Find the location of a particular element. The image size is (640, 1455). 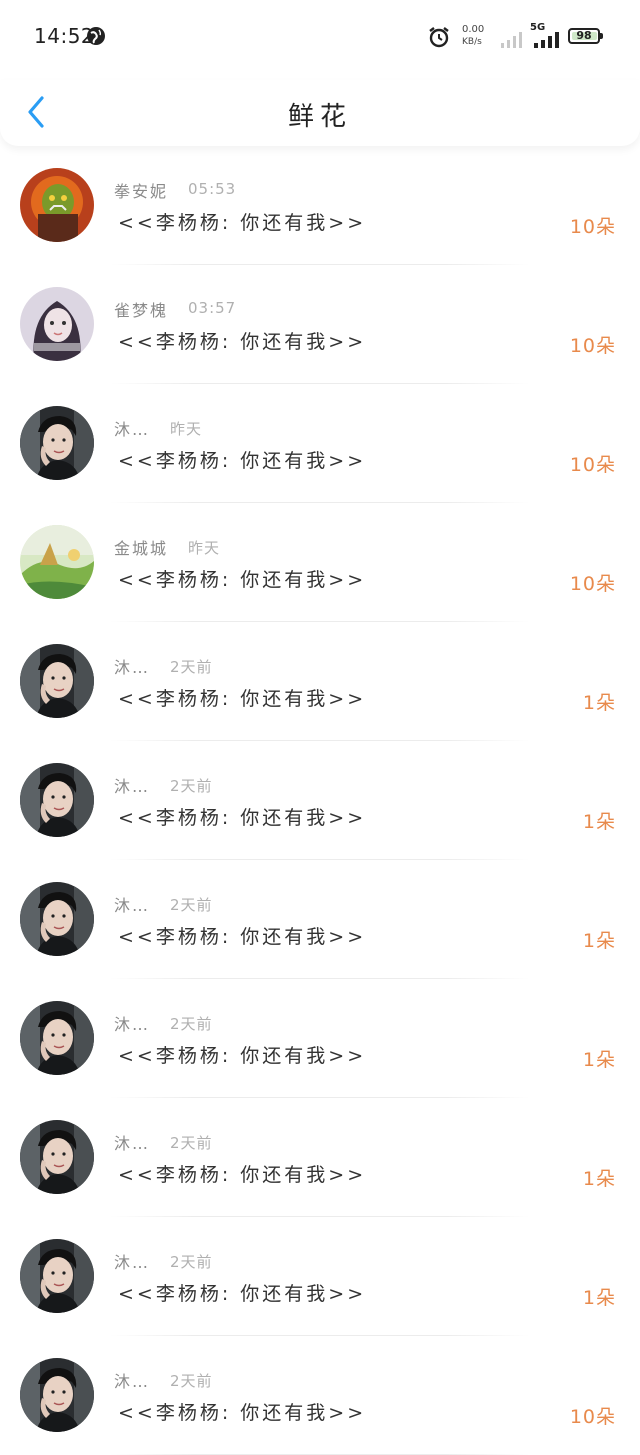

signal-strength-5g-icon is located at coordinates (546, 40).